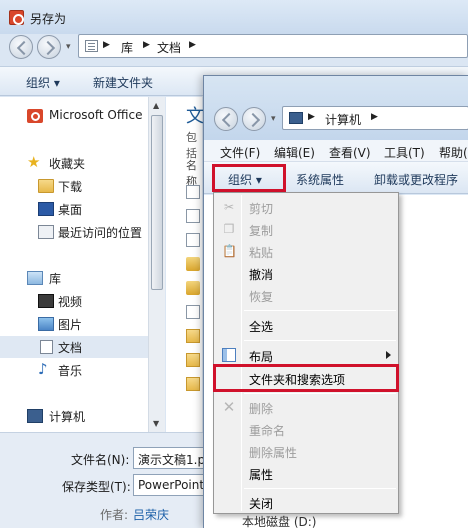  What do you see at coordinates (46, 232) in the screenshot?
I see `recent-places-icon` at bounding box center [46, 232].